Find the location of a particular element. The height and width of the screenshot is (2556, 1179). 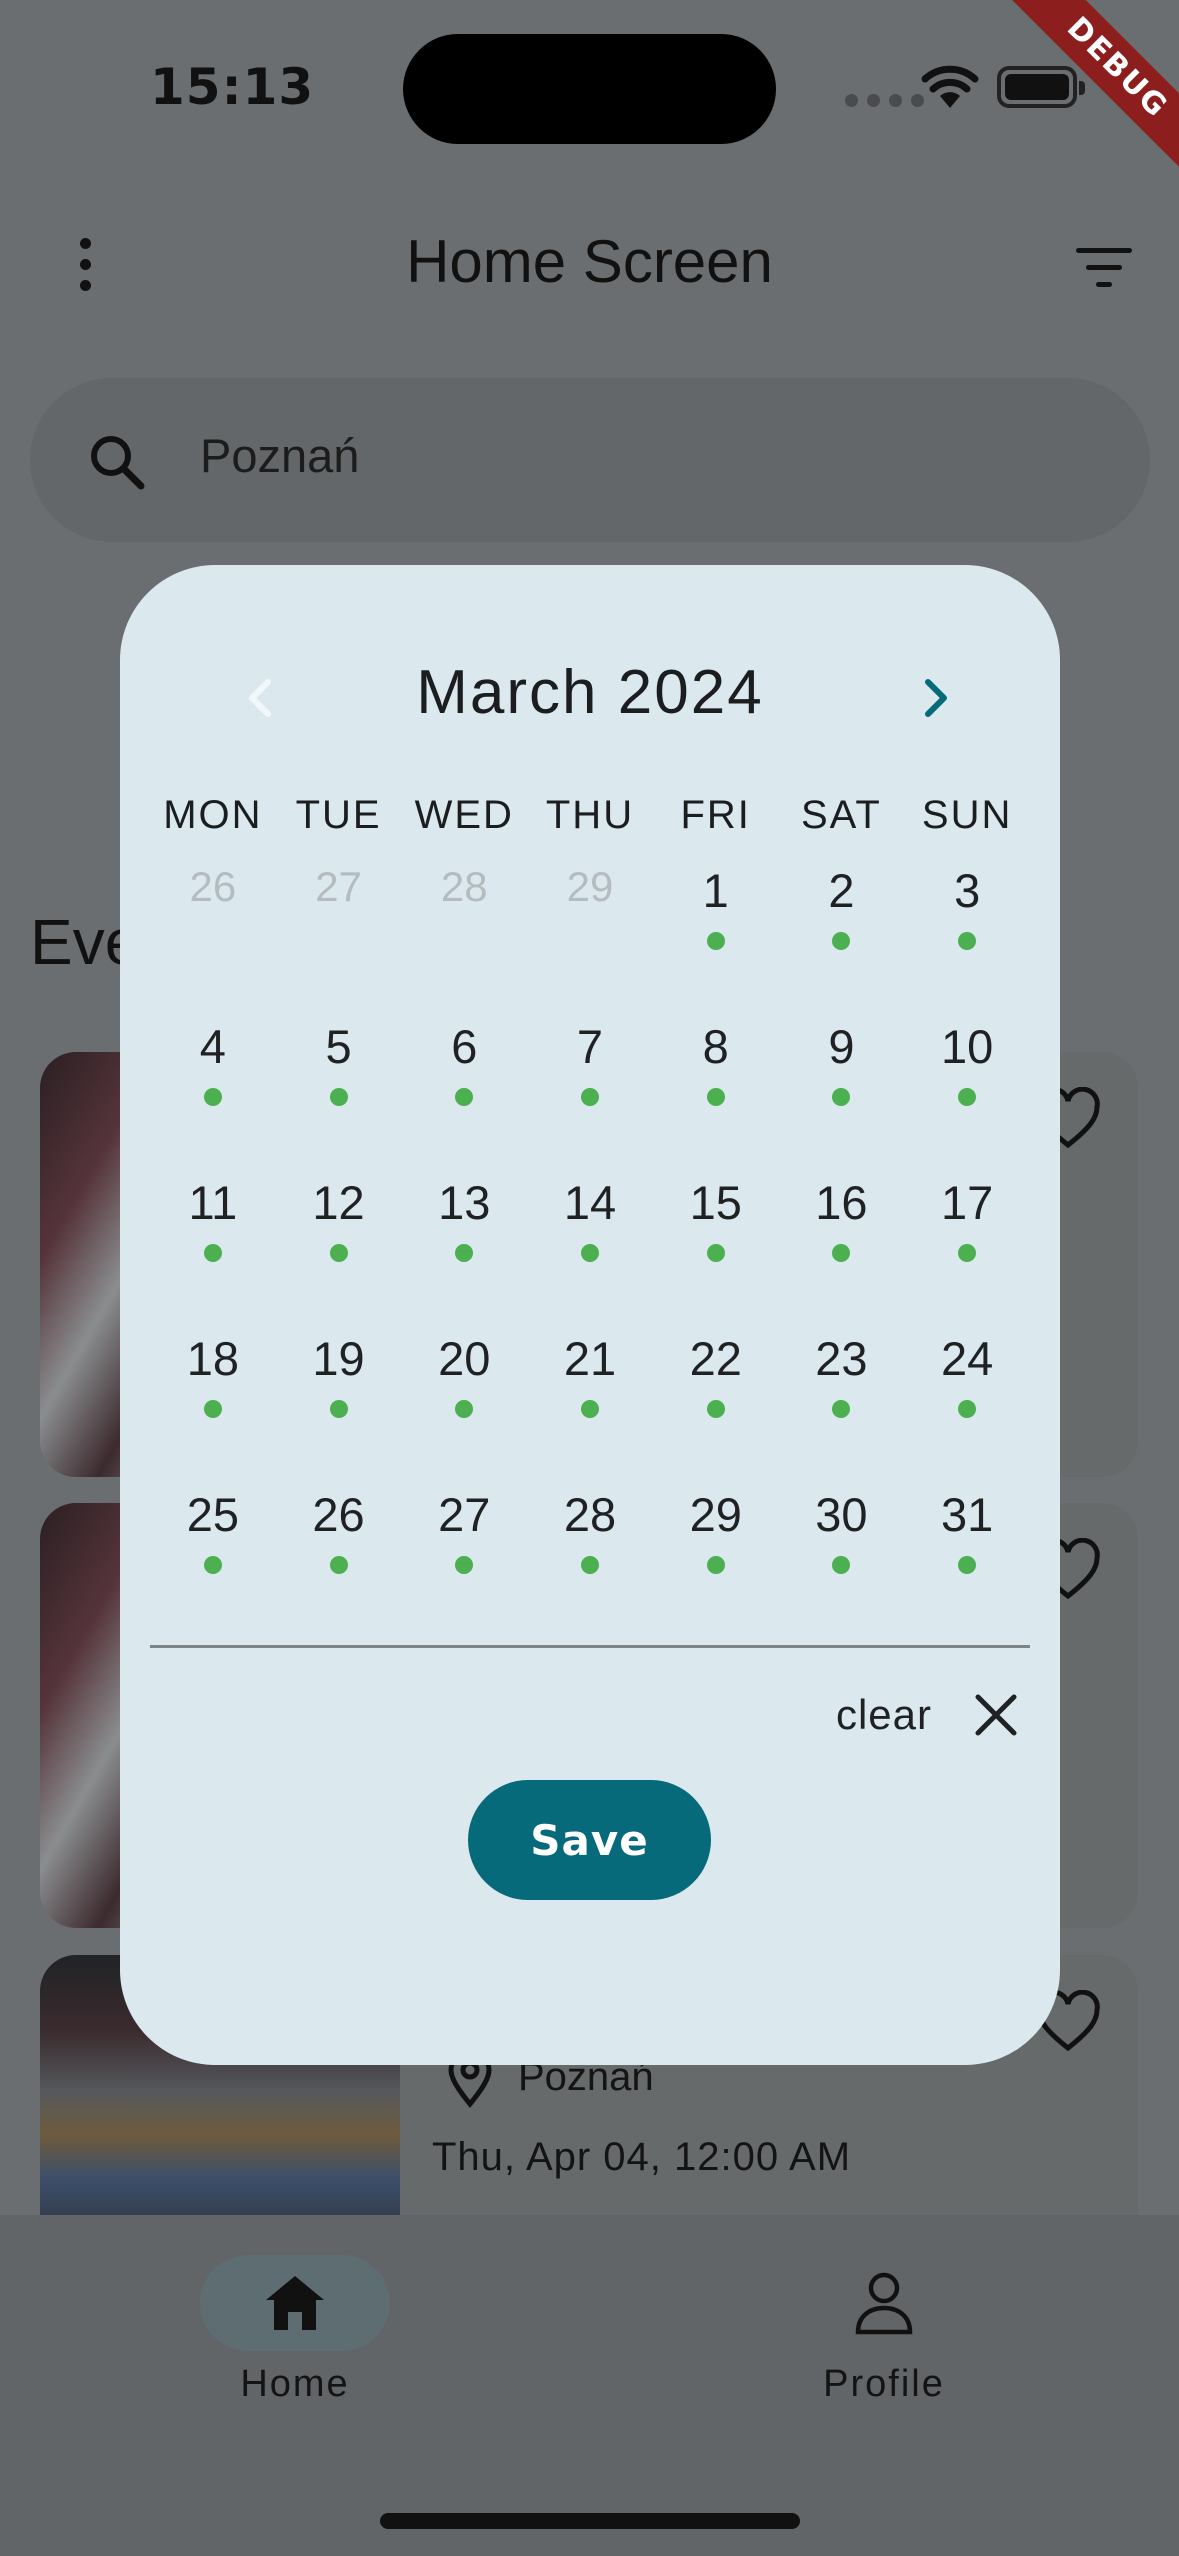

day-number: 31 is located at coordinates (967, 1514).